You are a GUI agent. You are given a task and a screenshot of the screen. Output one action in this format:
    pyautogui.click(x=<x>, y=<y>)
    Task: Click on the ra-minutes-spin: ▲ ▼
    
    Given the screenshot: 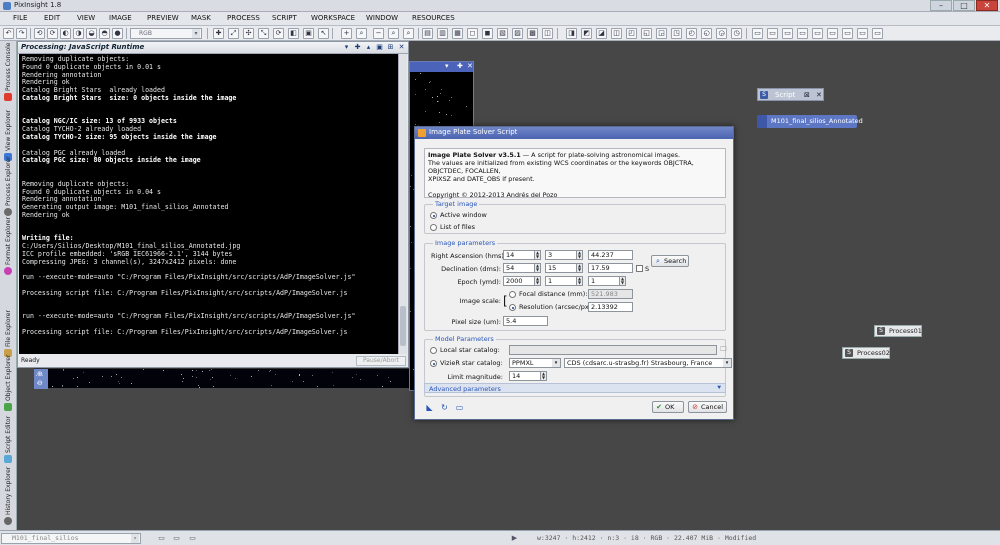 What is the action you would take?
    pyautogui.click(x=580, y=255)
    